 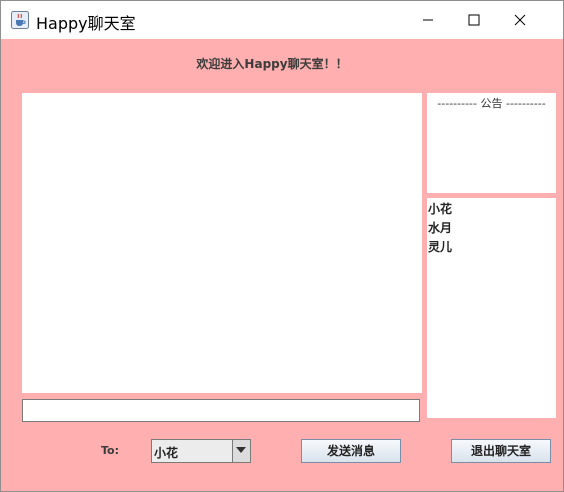 I want to click on maximize-icon, so click(x=474, y=20).